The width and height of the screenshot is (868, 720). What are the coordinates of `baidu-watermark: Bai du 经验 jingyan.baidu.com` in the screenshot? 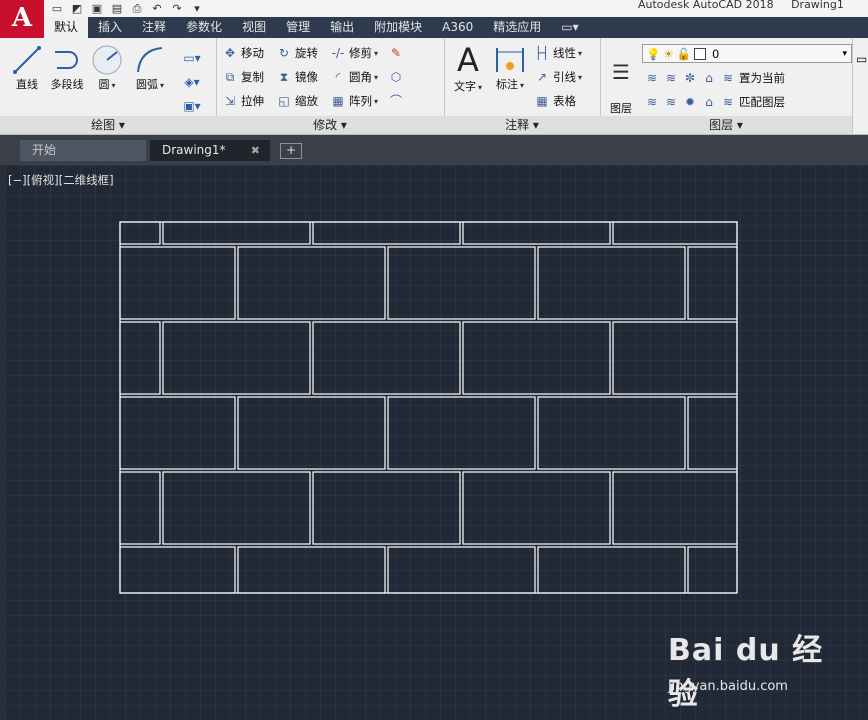 It's located at (748, 668).